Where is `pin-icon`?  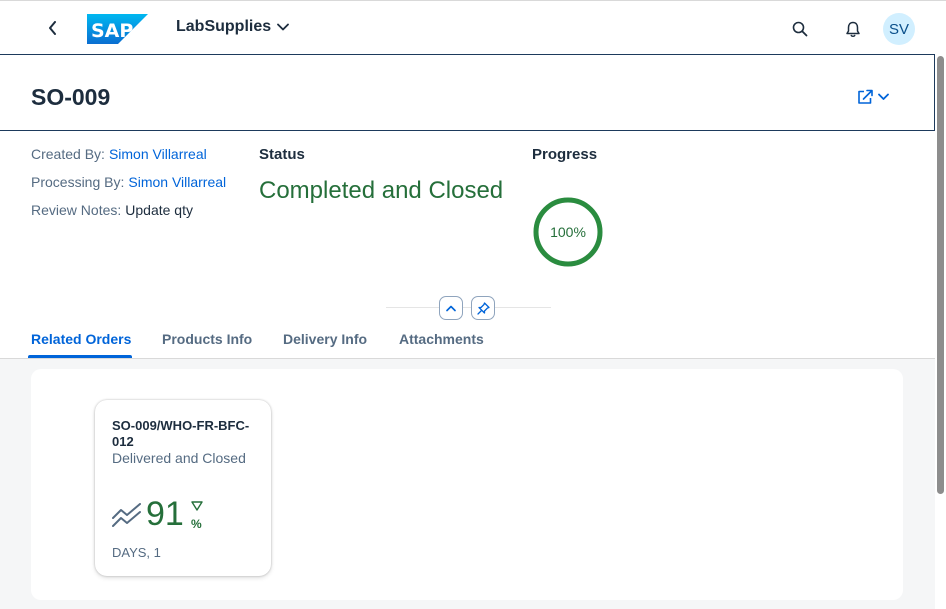
pin-icon is located at coordinates (483, 308).